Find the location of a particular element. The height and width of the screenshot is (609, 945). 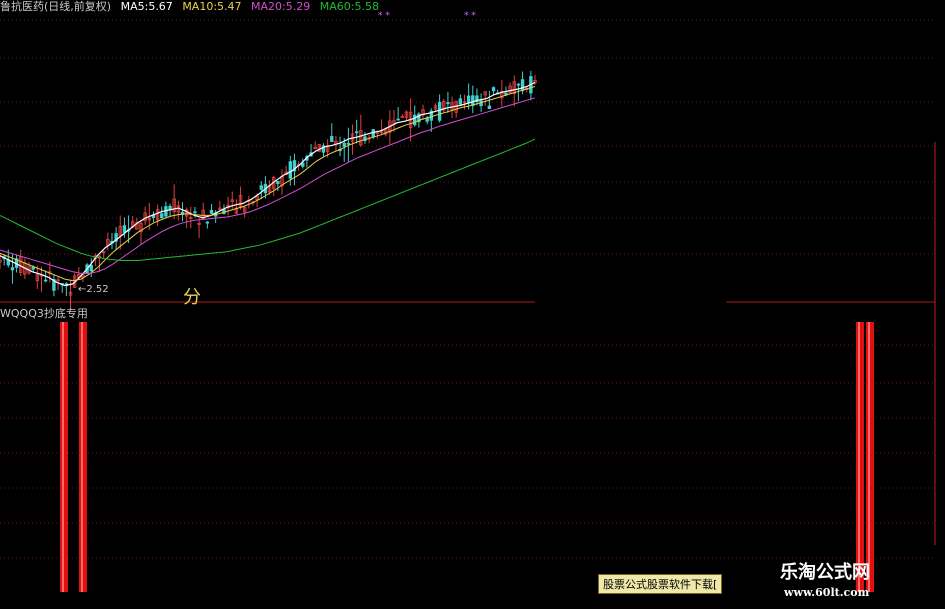

ma20-value: MA20:5.29 is located at coordinates (281, 6).